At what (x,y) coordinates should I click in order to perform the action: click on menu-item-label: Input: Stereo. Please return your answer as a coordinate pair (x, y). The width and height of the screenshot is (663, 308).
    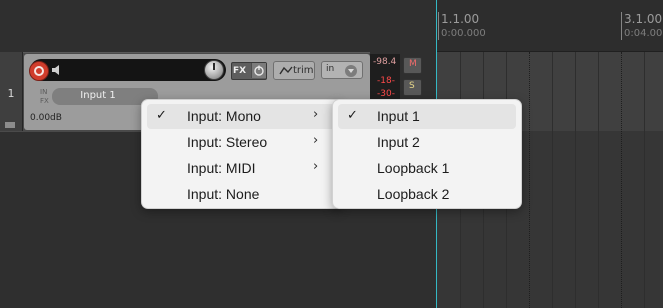
    Looking at the image, I should click on (227, 142).